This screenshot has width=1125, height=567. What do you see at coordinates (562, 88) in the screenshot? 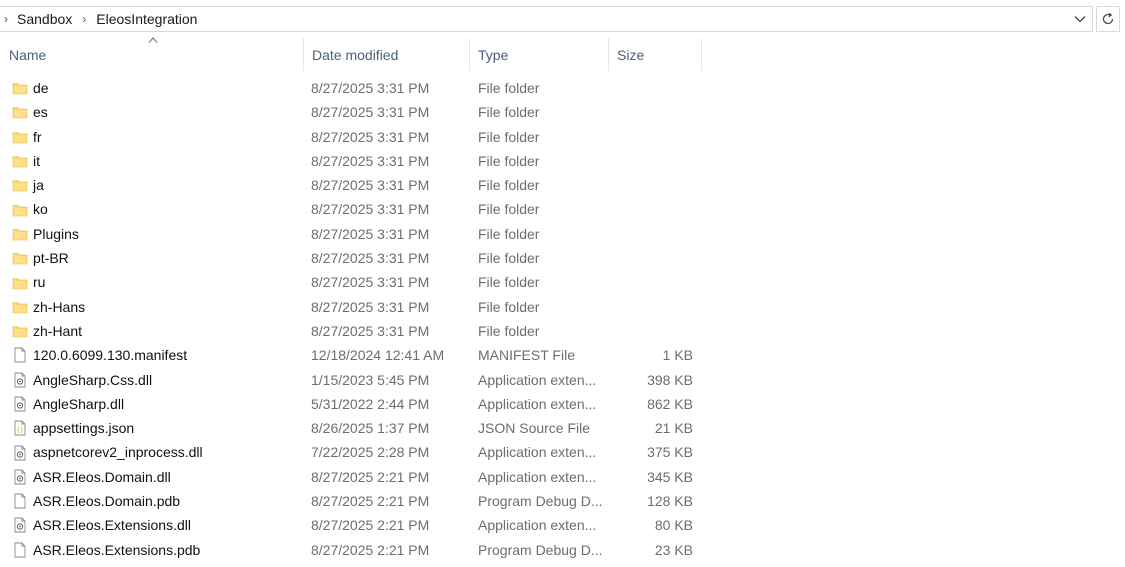
I see `file-row: de 8/27/2025 3:31 PM File folder` at bounding box center [562, 88].